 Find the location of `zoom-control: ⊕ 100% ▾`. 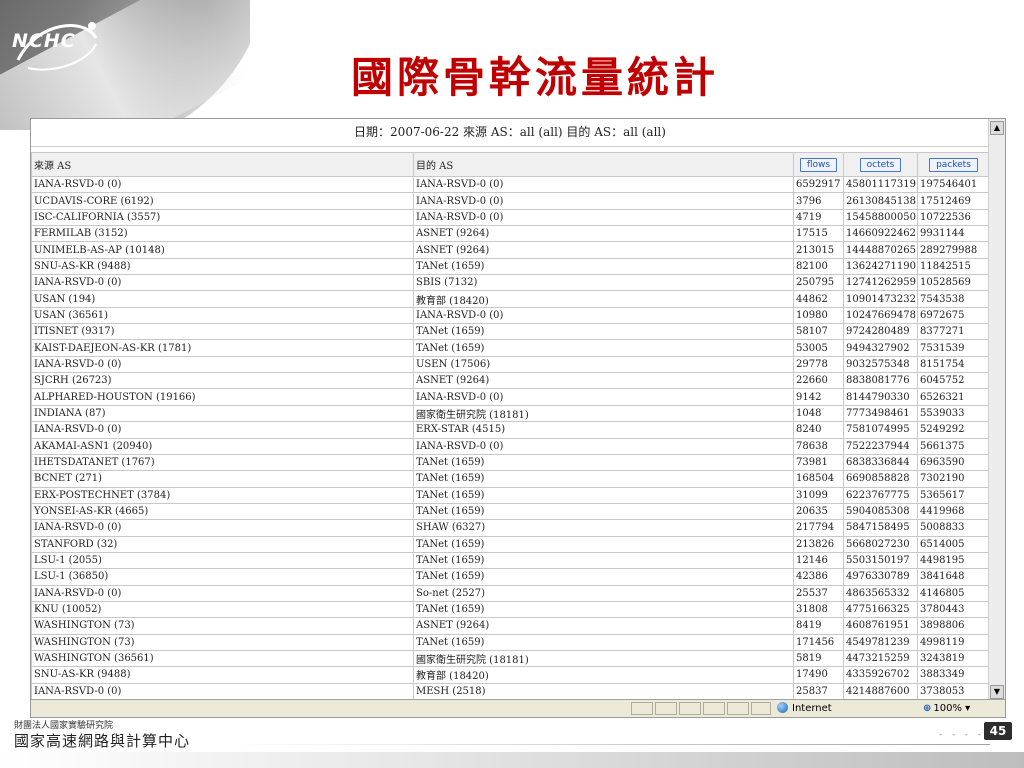

zoom-control: ⊕ 100% ▾ is located at coordinates (954, 708).